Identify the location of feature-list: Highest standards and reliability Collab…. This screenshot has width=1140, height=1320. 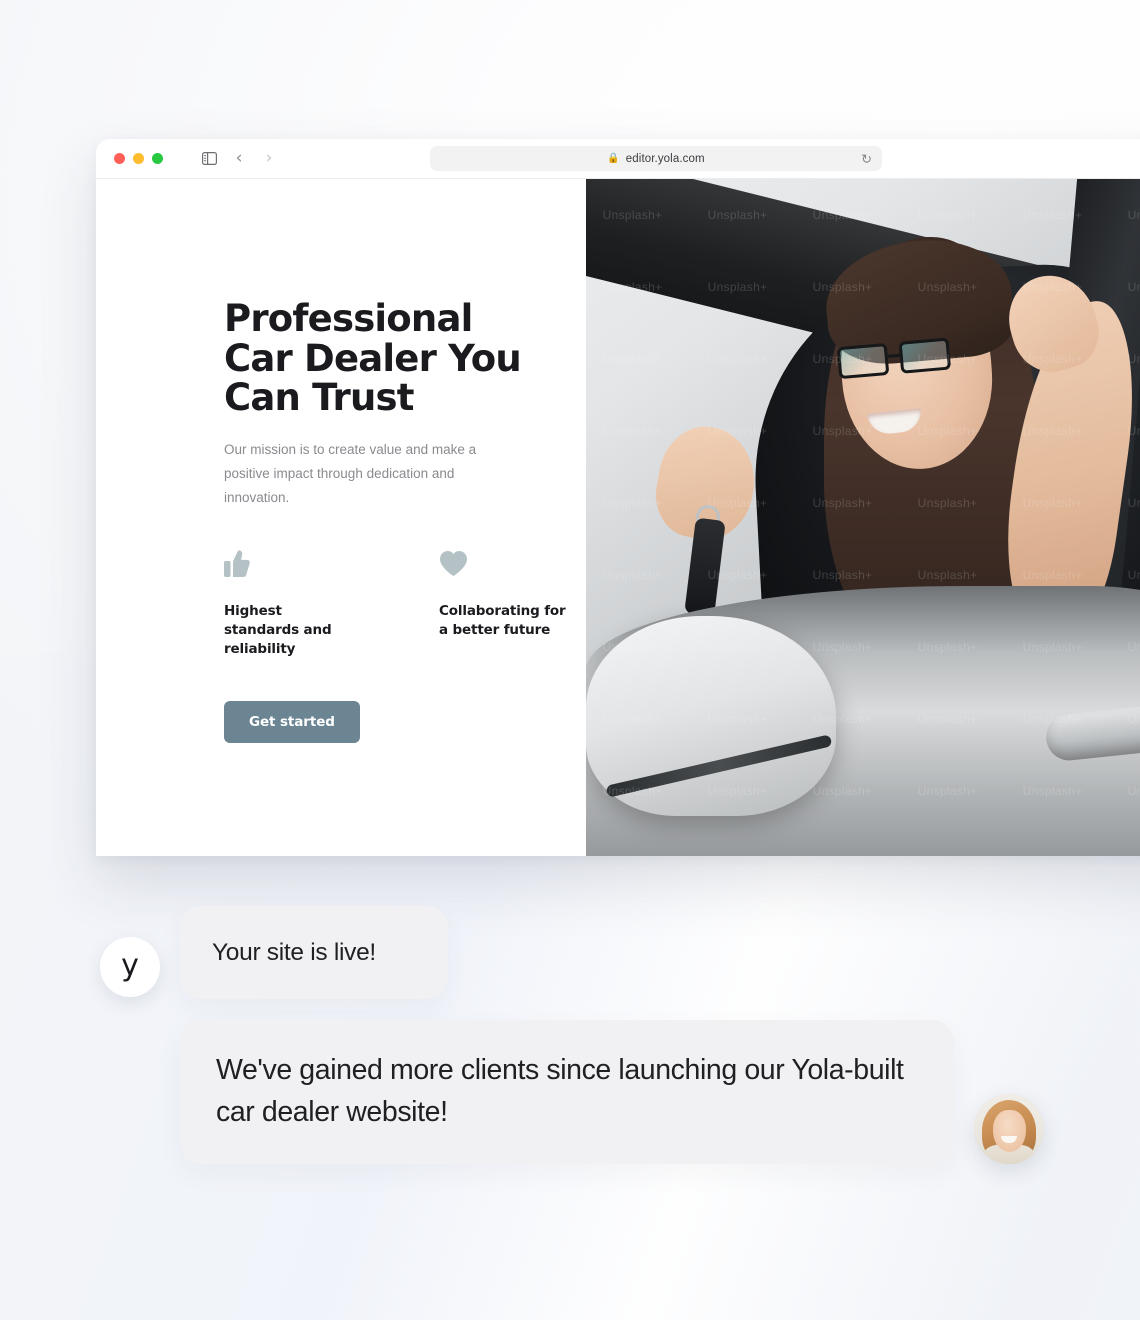
(405, 604).